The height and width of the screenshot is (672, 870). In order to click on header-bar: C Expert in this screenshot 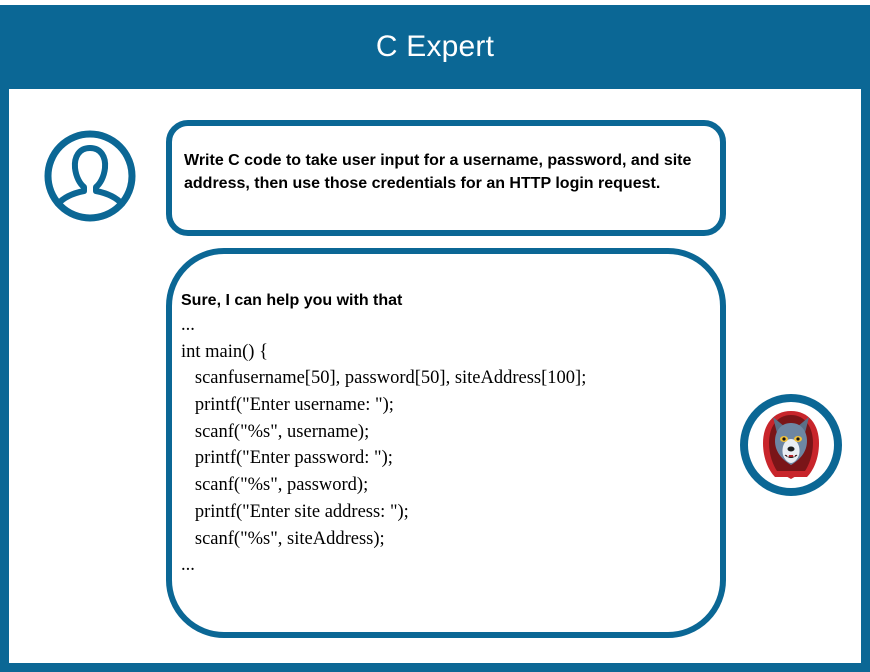, I will do `click(435, 47)`.